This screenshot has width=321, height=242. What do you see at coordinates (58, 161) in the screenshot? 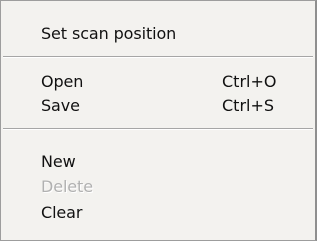
I see `menu-item-label: New` at bounding box center [58, 161].